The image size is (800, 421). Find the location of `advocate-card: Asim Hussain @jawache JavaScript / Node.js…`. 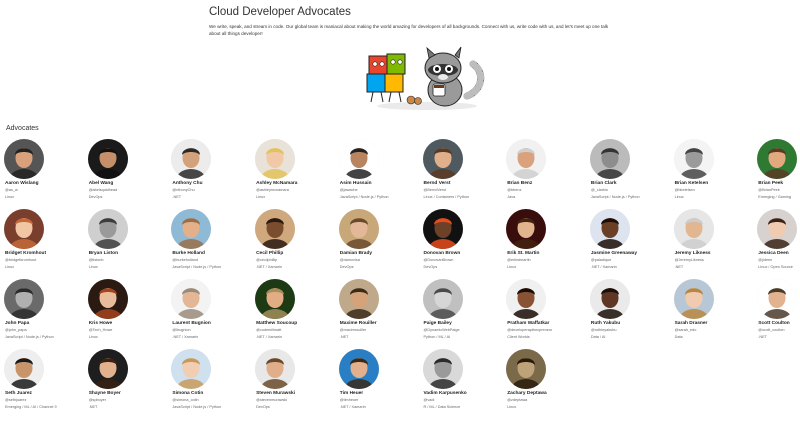

advocate-card: Asim Hussain @jawache JavaScript / Node.js… is located at coordinates (380, 174).